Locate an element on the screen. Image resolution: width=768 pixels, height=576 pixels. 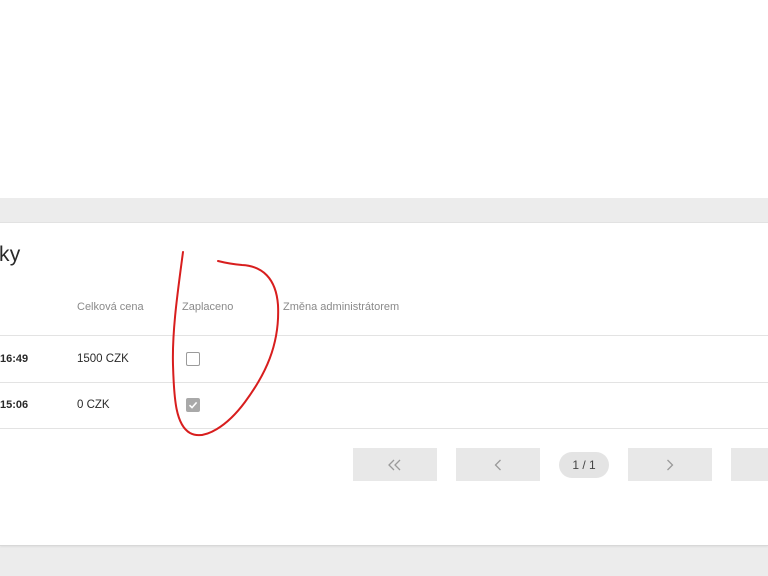
row-total-price: 1500 CZK is located at coordinates (103, 359).